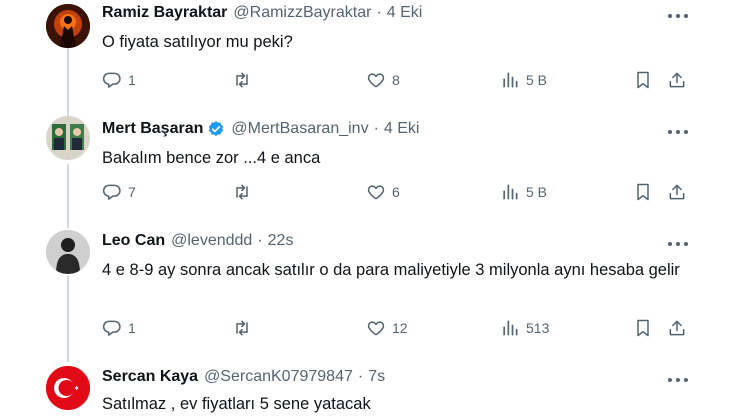 The height and width of the screenshot is (420, 730). I want to click on like-button: 6, so click(383, 192).